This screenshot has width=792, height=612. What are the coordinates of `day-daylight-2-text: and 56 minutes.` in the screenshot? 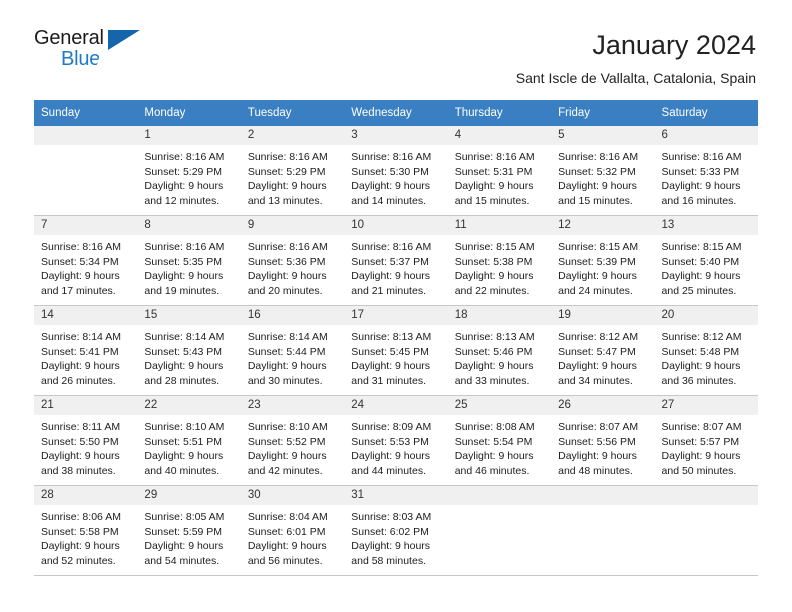 It's located at (285, 560).